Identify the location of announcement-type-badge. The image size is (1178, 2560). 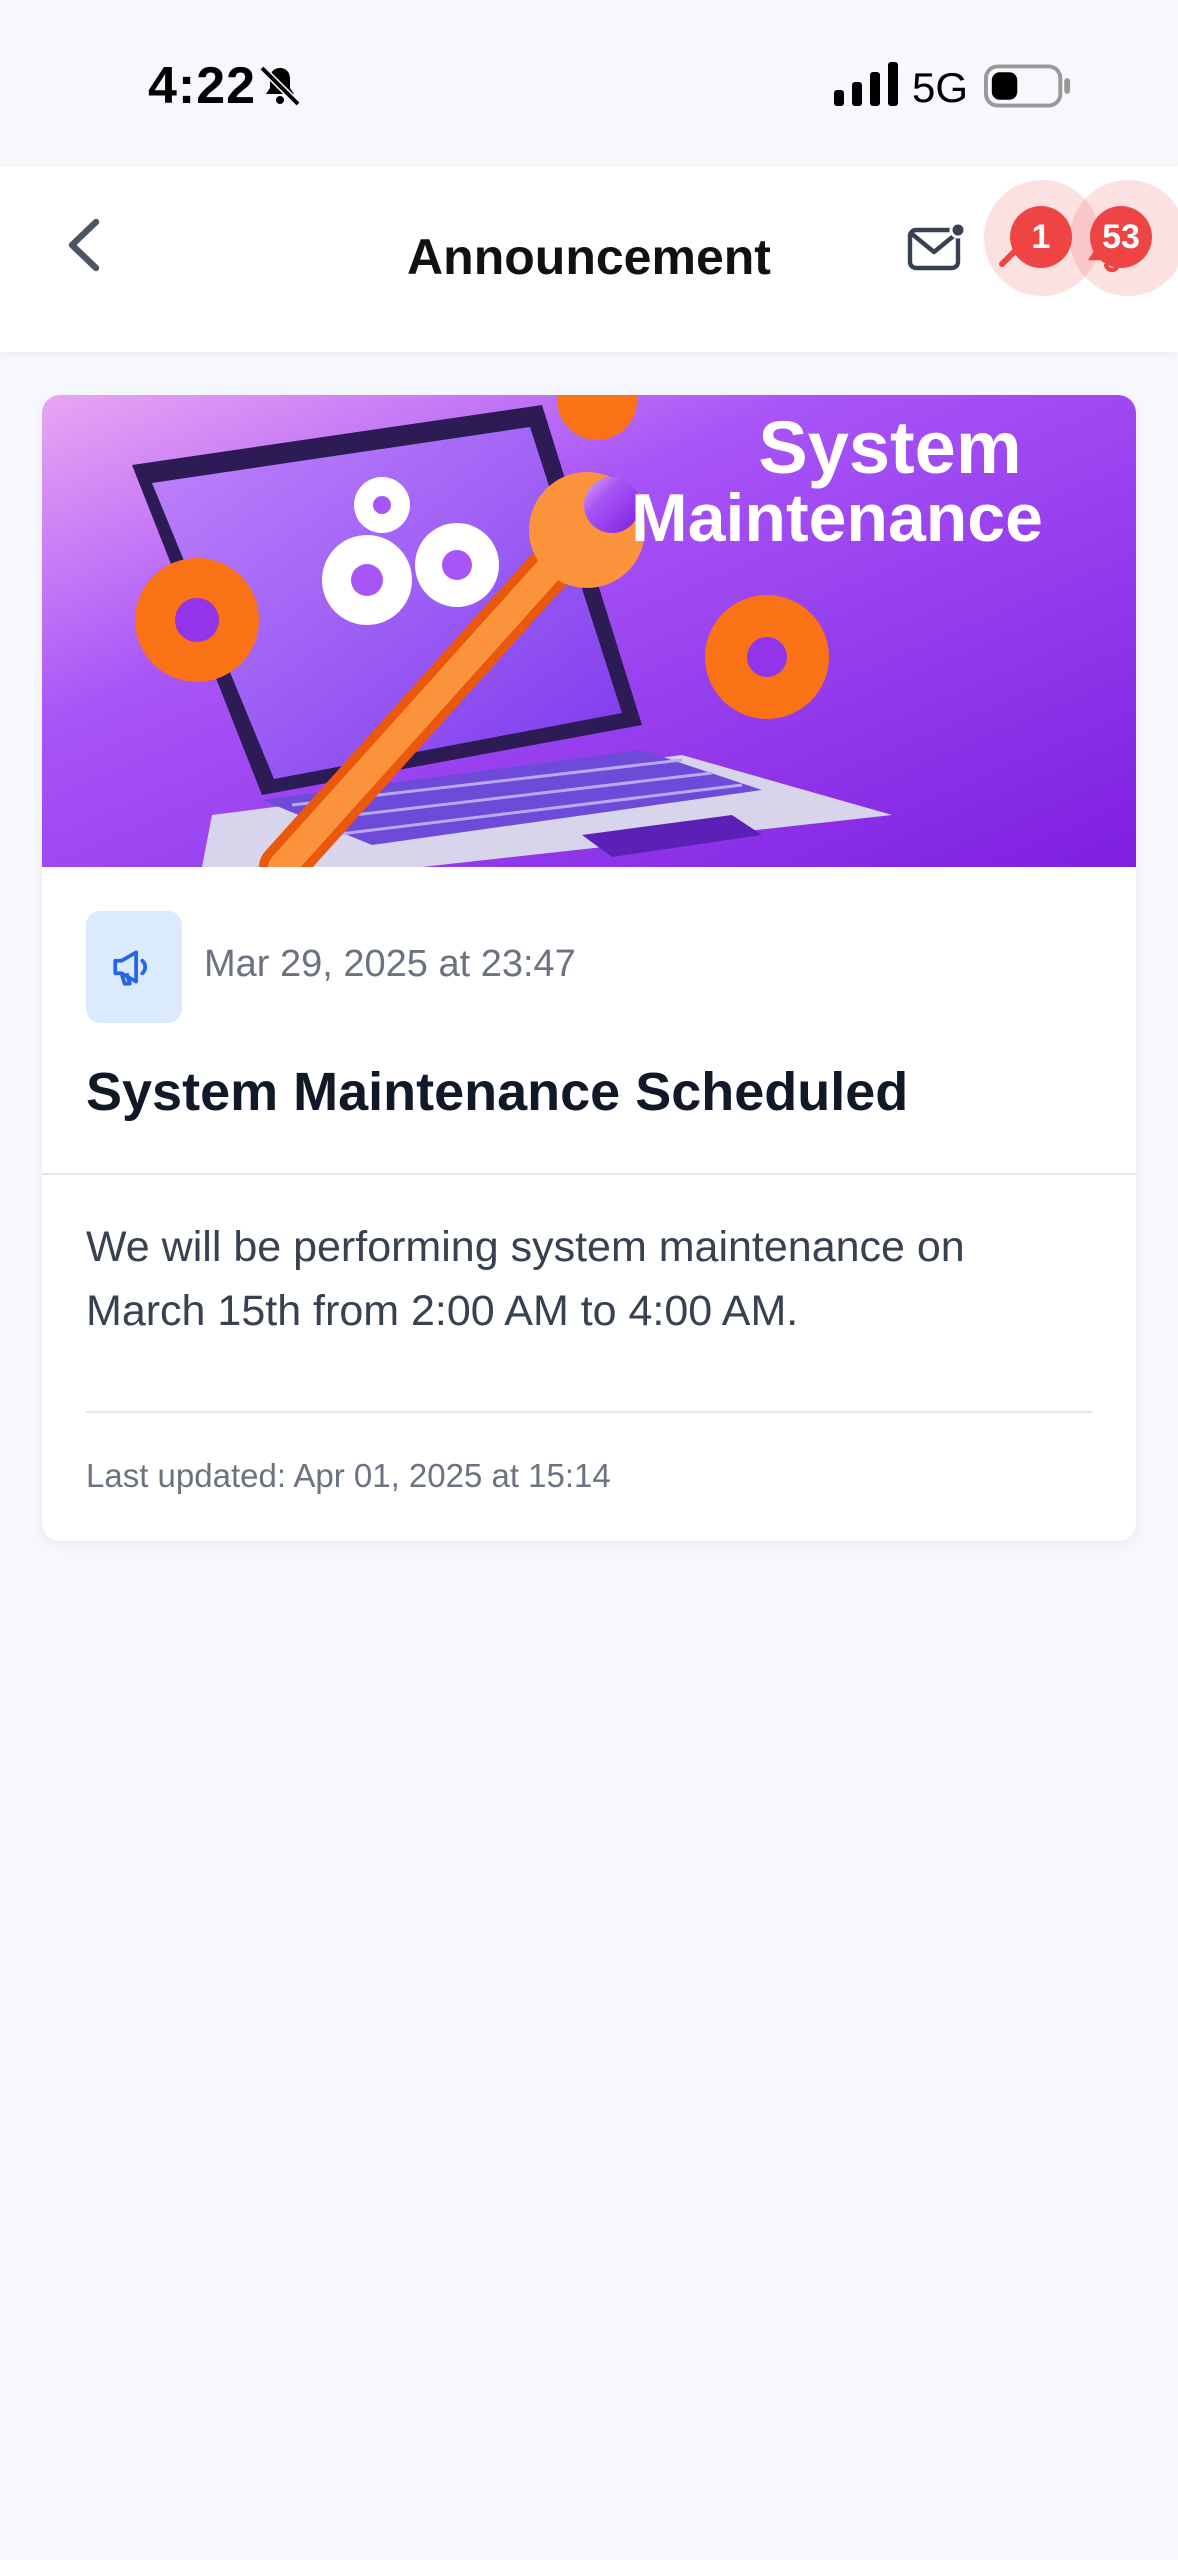
(134, 967).